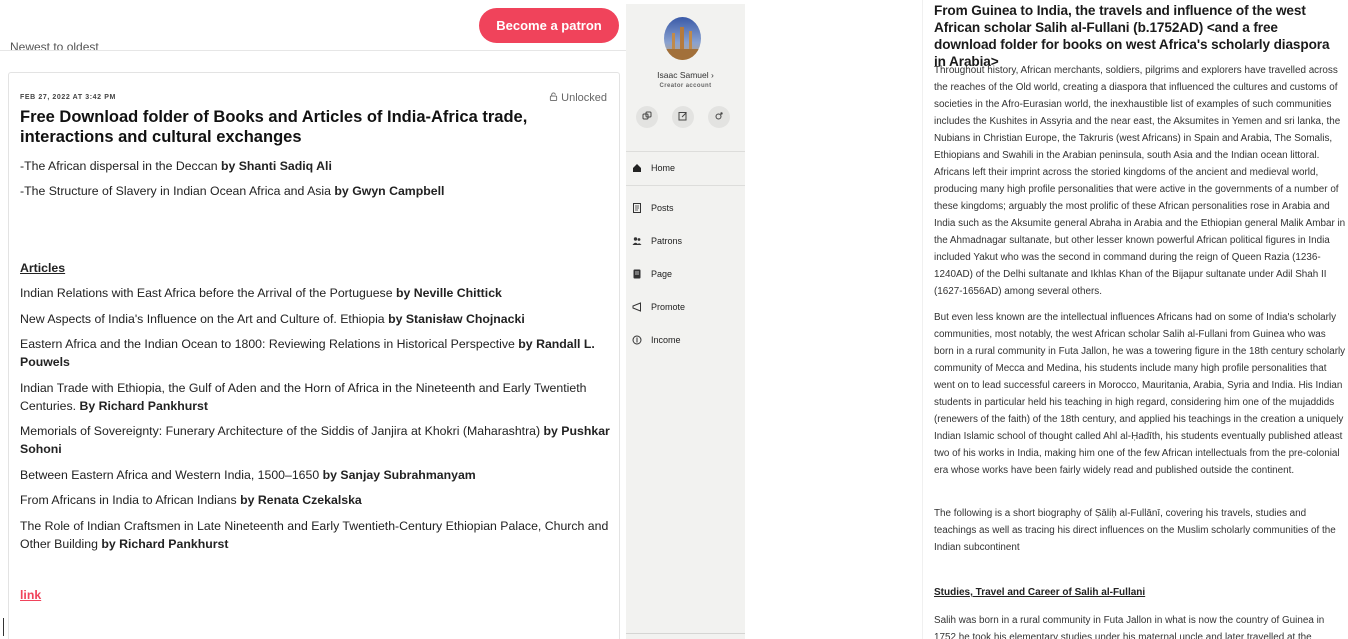 Image resolution: width=1348 pixels, height=639 pixels. Describe the element at coordinates (584, 98) in the screenshot. I see `unlocked-label: Unlocked` at that location.